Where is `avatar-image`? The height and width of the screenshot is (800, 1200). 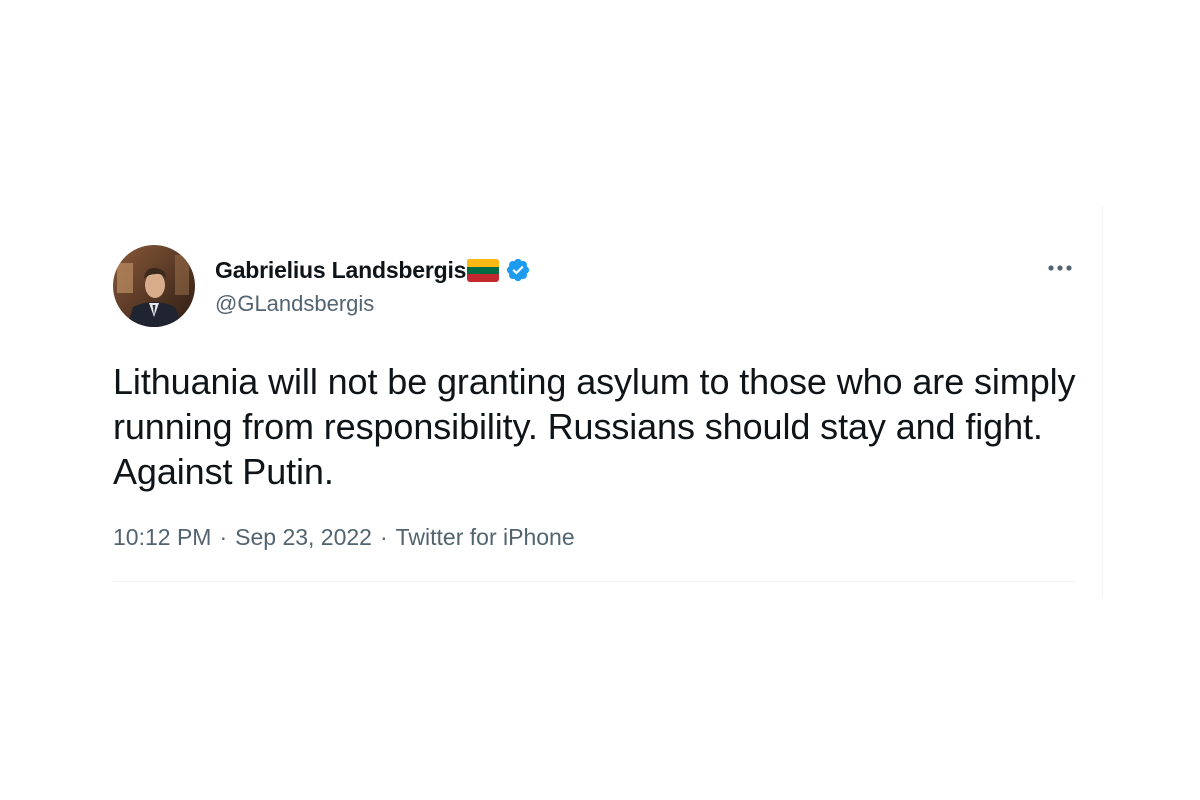 avatar-image is located at coordinates (154, 286).